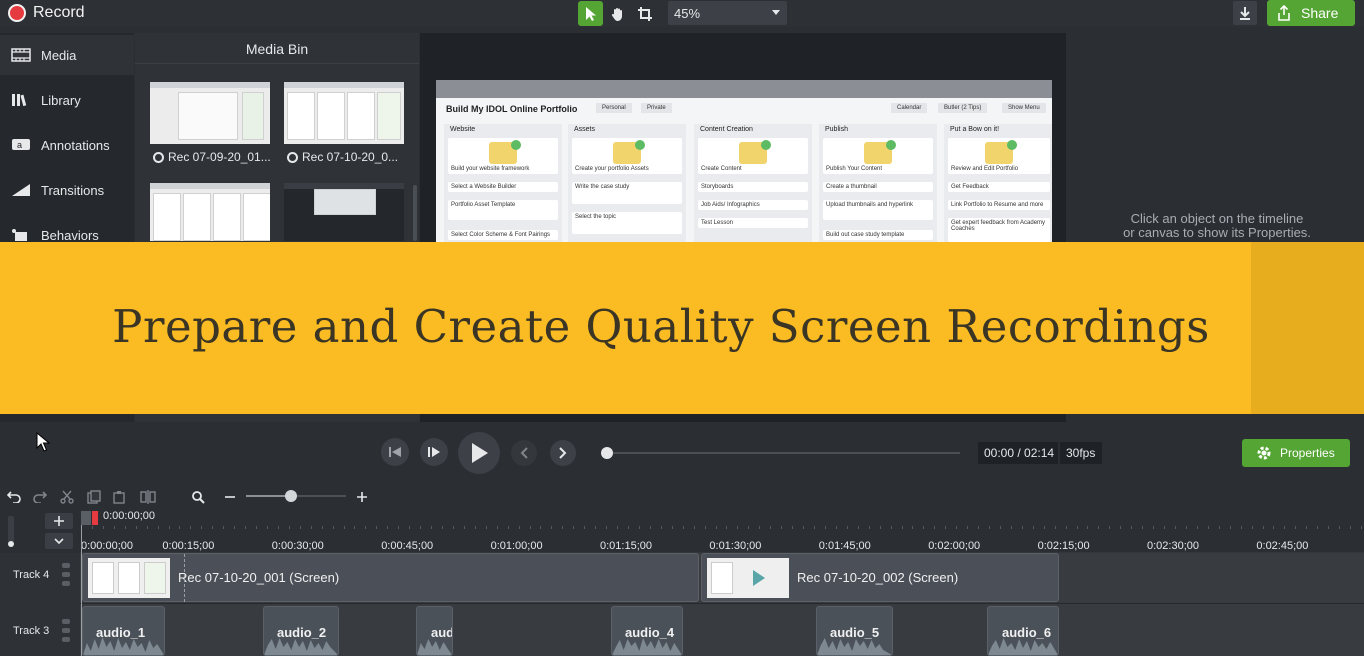 This screenshot has height=656, width=1364. What do you see at coordinates (67, 497) in the screenshot?
I see `cut-icon` at bounding box center [67, 497].